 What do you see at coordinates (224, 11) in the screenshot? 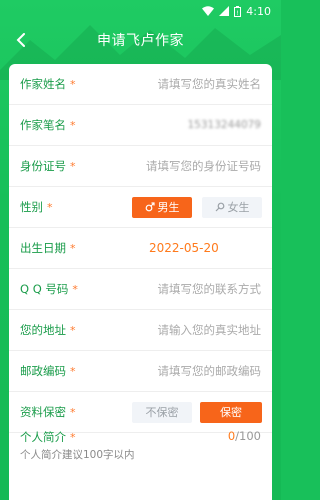
I see `signal-icon` at bounding box center [224, 11].